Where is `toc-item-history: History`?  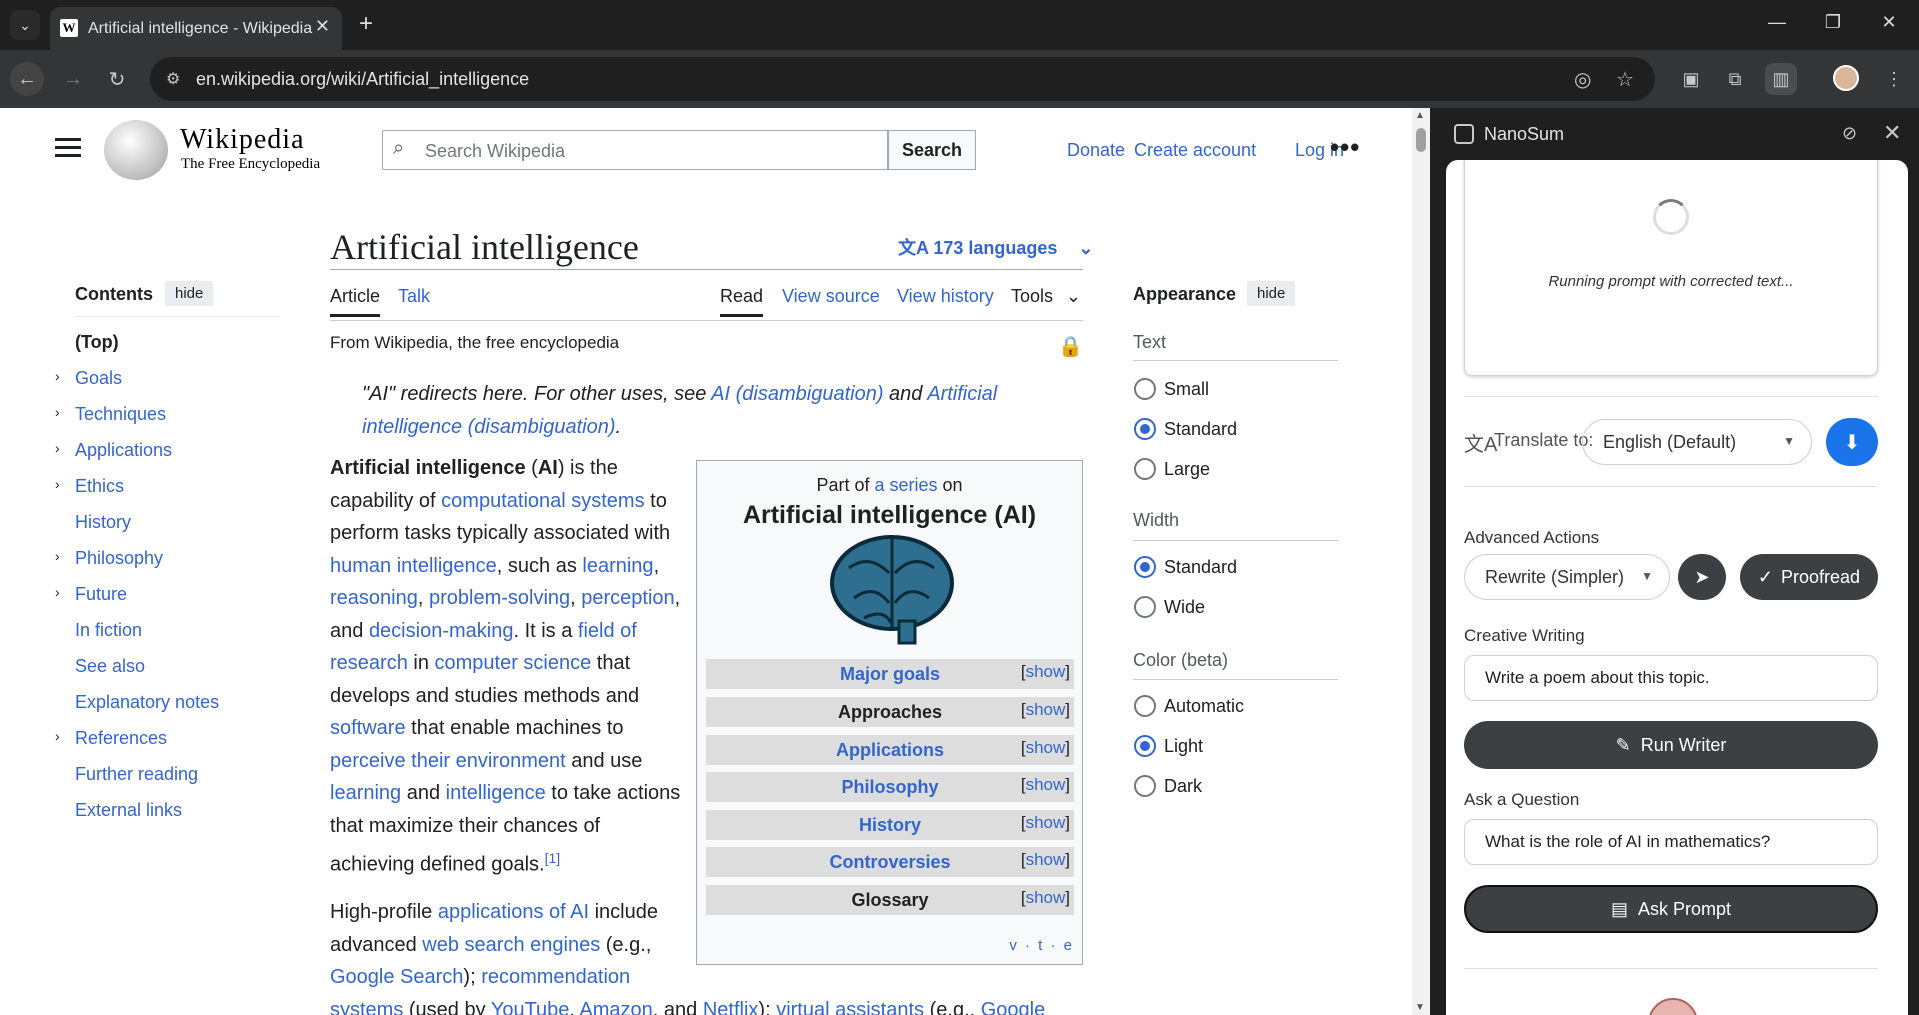 toc-item-history: History is located at coordinates (103, 522).